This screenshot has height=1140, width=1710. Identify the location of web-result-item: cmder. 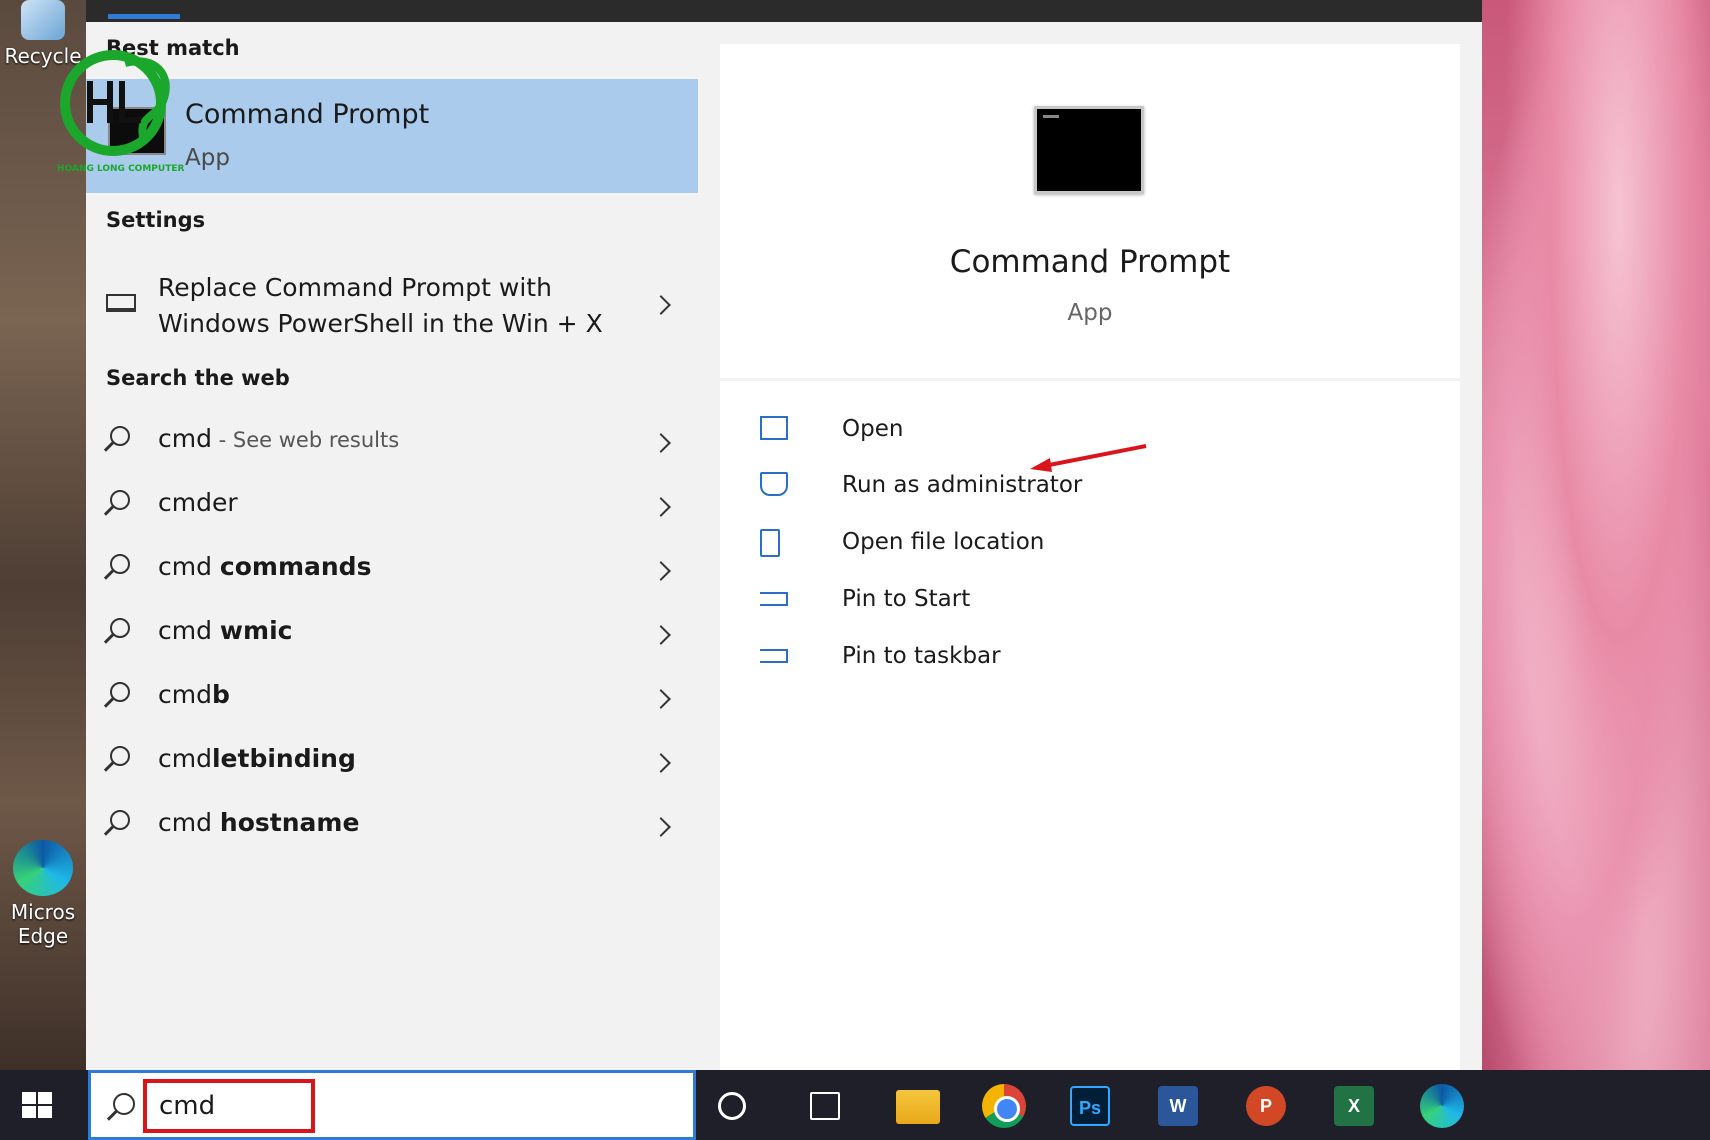
(392, 507).